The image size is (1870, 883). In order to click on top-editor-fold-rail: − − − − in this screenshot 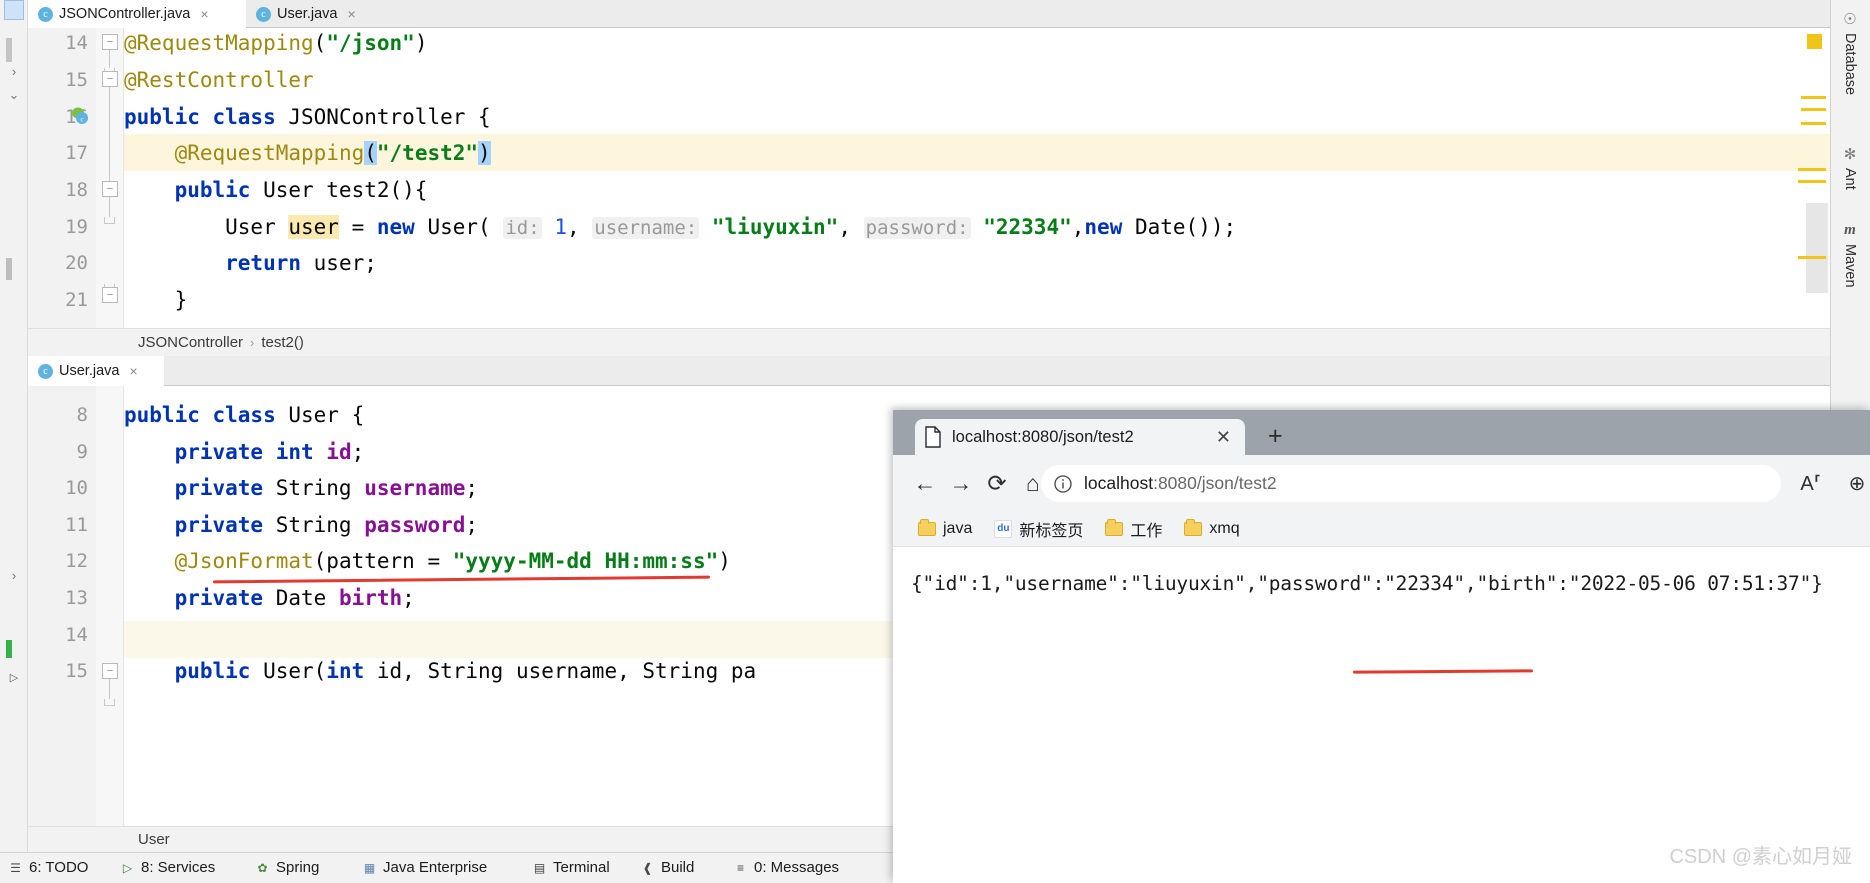, I will do `click(110, 178)`.